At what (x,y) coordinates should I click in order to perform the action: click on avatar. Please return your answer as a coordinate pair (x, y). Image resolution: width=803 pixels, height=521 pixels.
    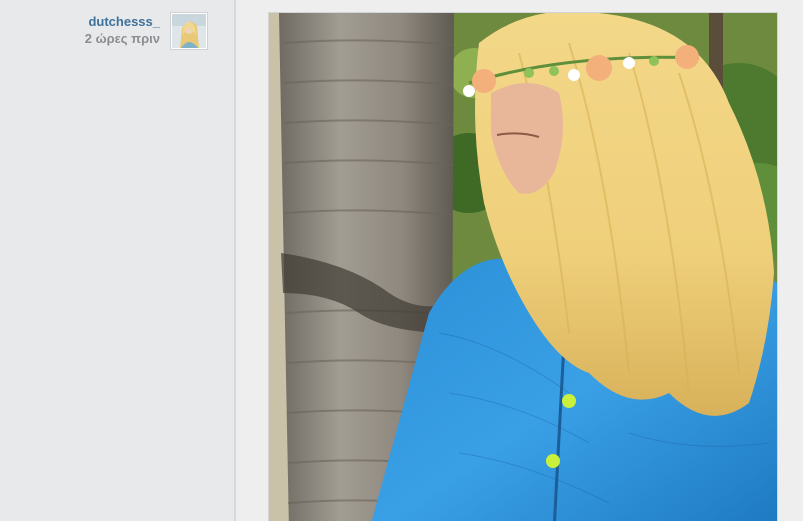
    Looking at the image, I should click on (189, 31).